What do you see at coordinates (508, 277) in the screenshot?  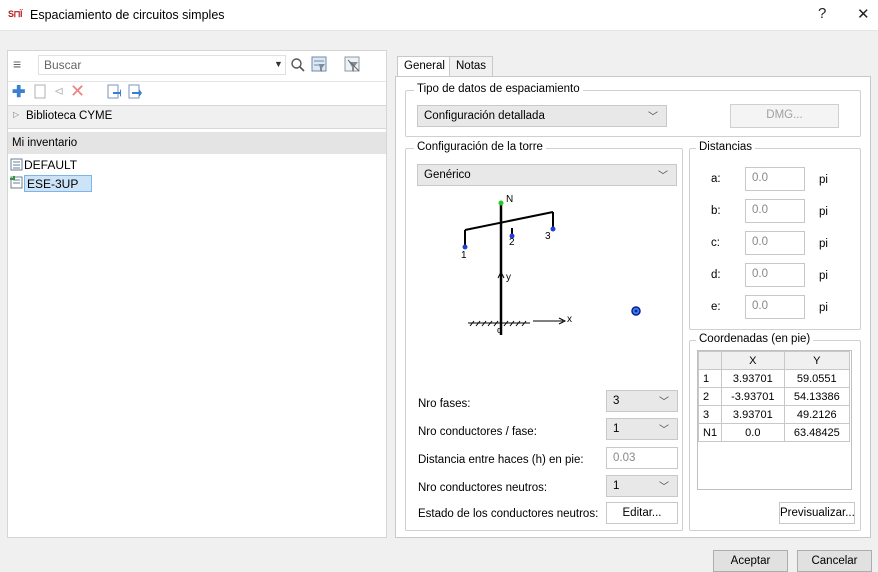 I see `y-axis-label: y` at bounding box center [508, 277].